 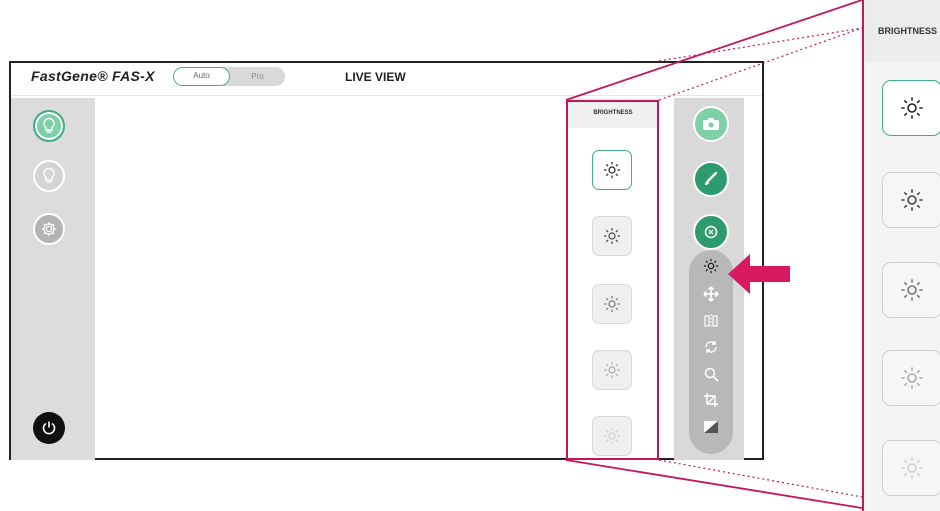 I want to click on brightness-level-2-zoom, so click(x=911, y=200).